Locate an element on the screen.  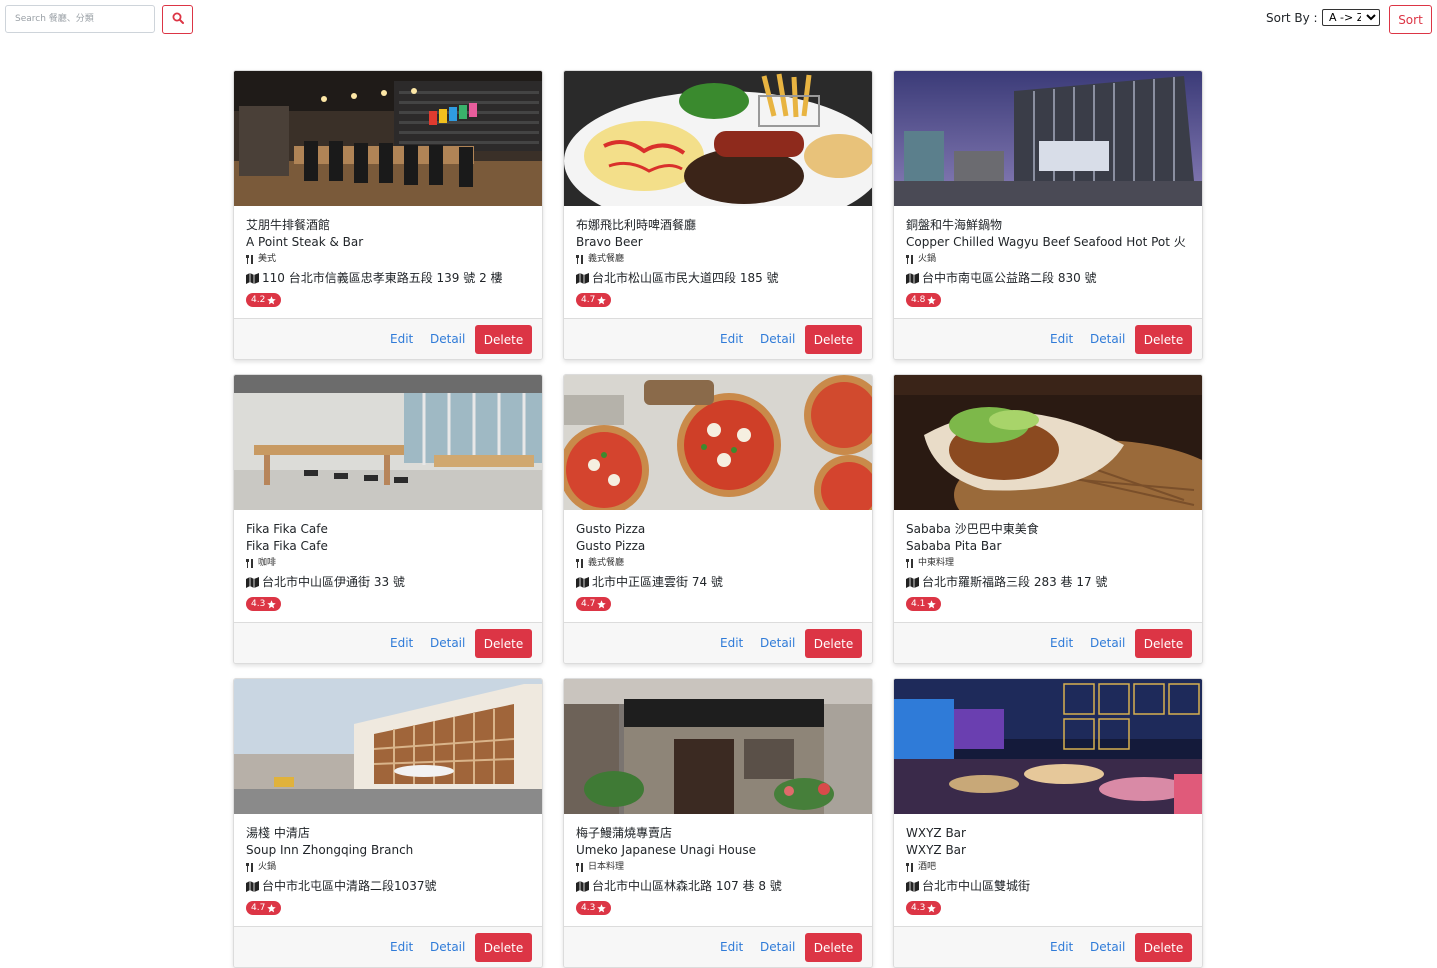
restaurant-name-zh: 布娜飛比利時啤酒餐廳 is located at coordinates (636, 225).